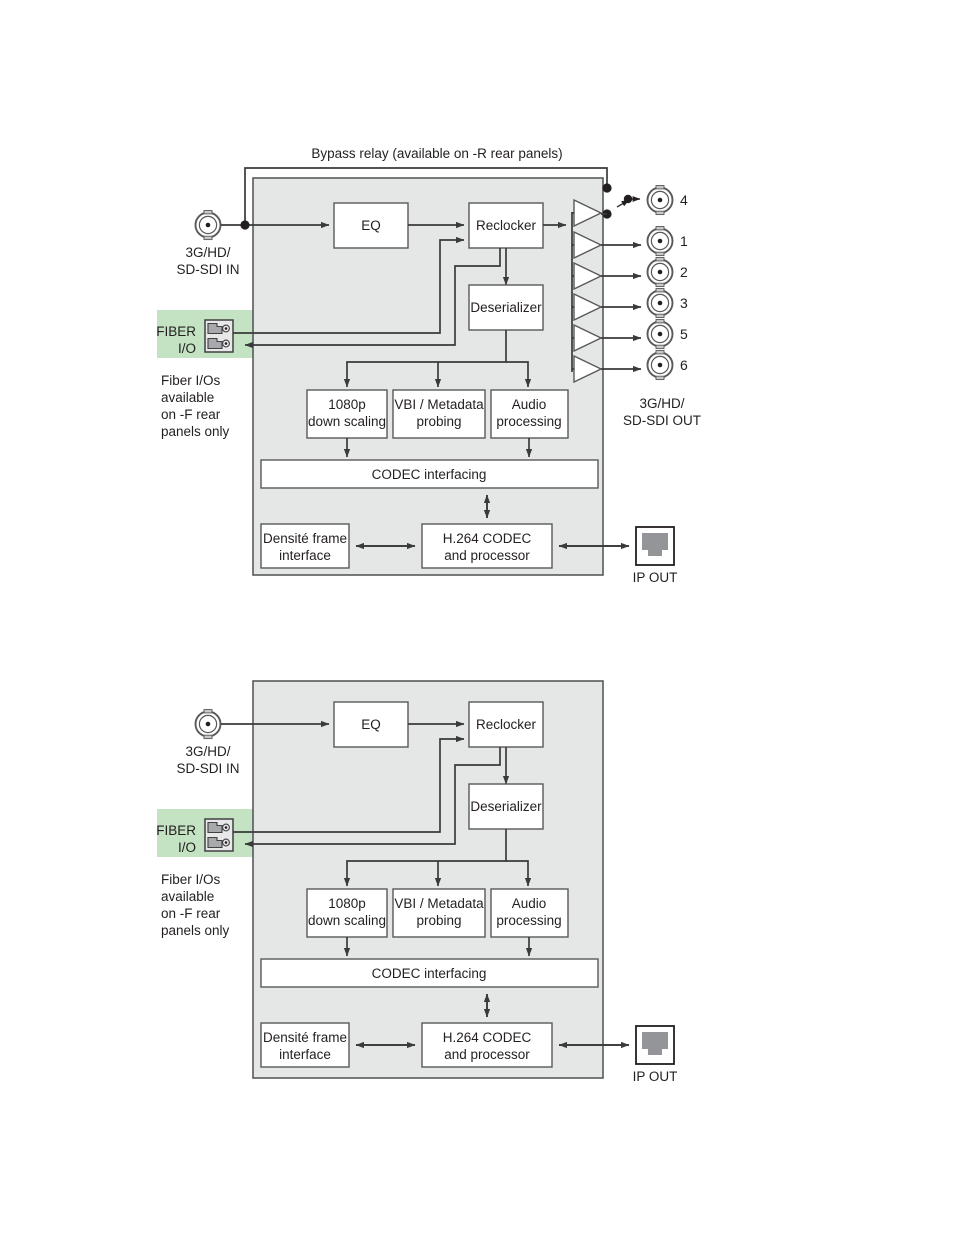  I want to click on bypass-relay-contact, so click(628, 199).